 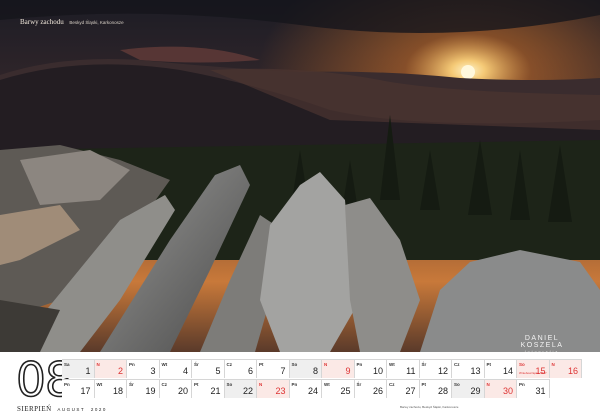 What do you see at coordinates (403, 388) in the screenshot?
I see `calendar-day-cell: Cz 27` at bounding box center [403, 388].